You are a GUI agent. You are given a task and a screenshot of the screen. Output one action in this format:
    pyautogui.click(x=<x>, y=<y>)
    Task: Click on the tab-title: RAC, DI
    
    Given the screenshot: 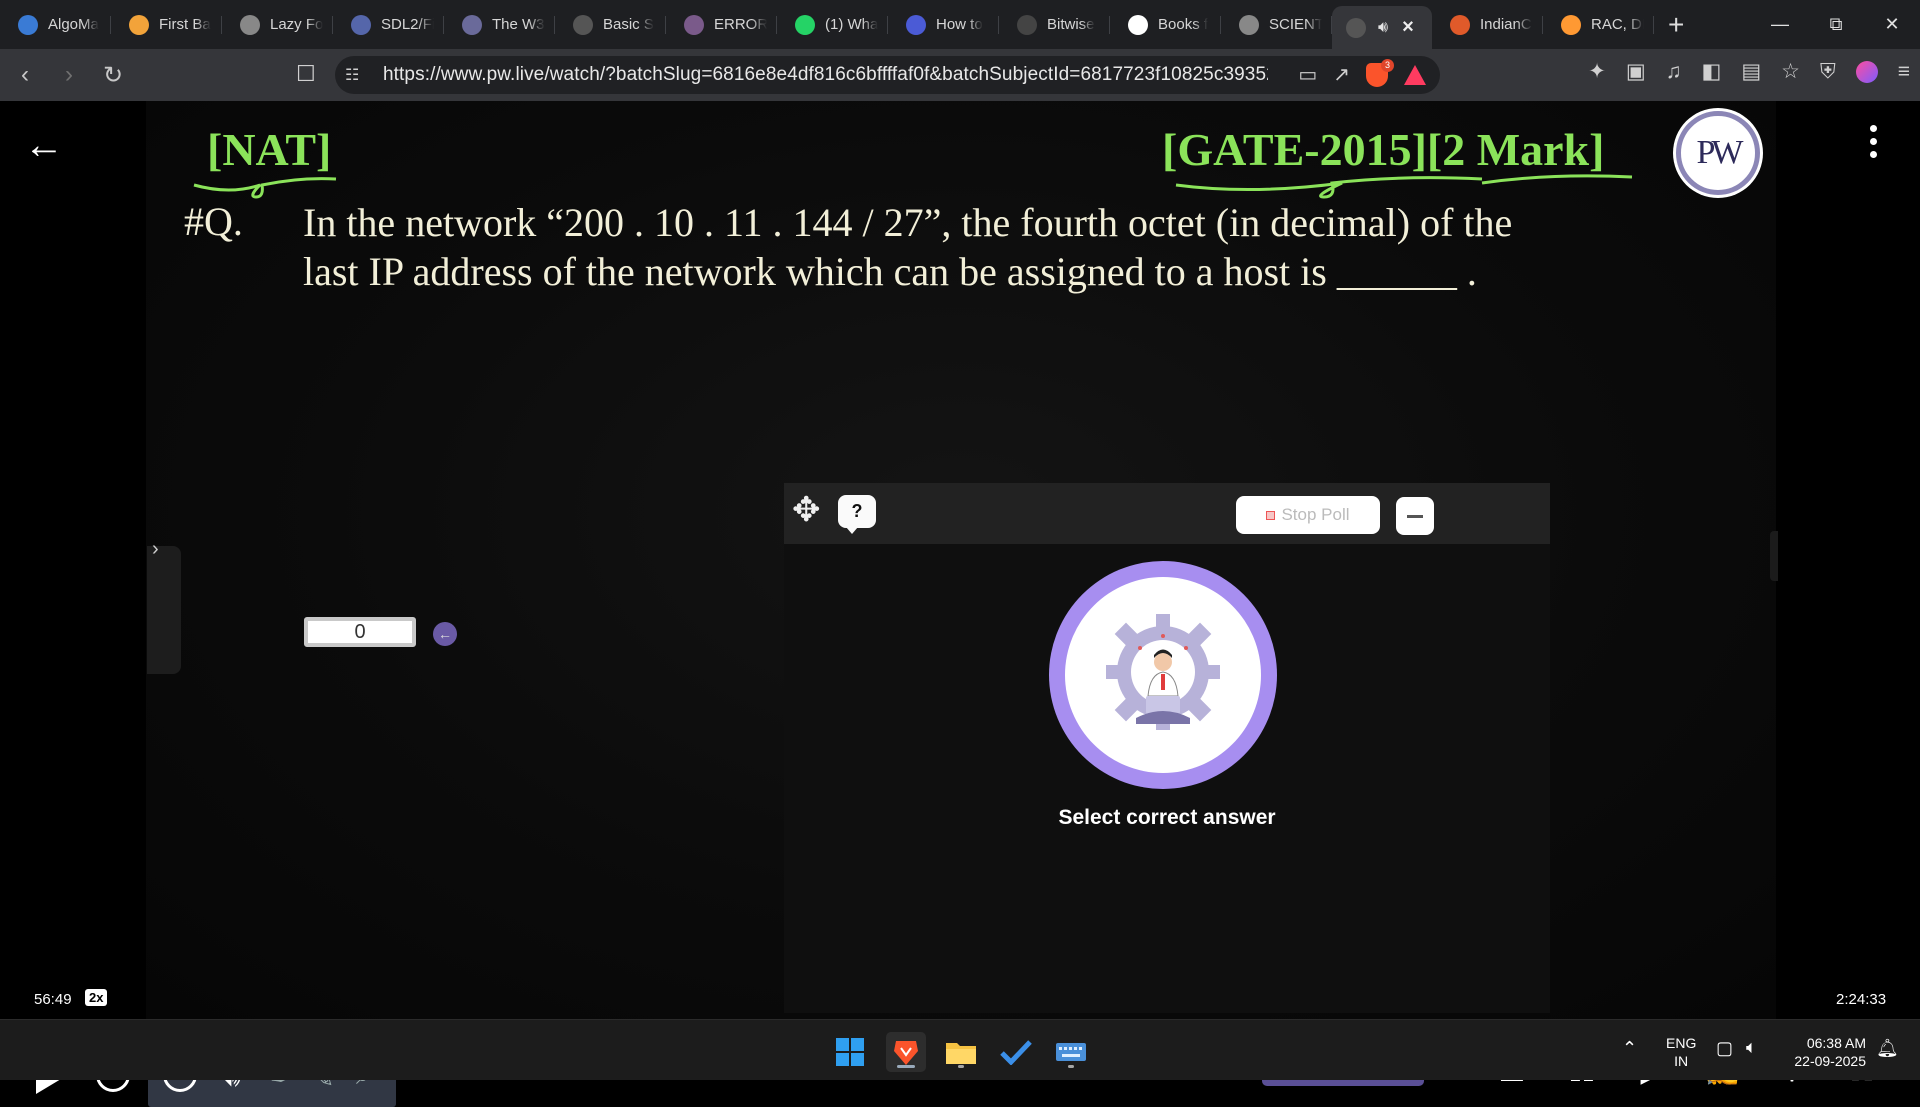 What is the action you would take?
    pyautogui.click(x=1617, y=24)
    